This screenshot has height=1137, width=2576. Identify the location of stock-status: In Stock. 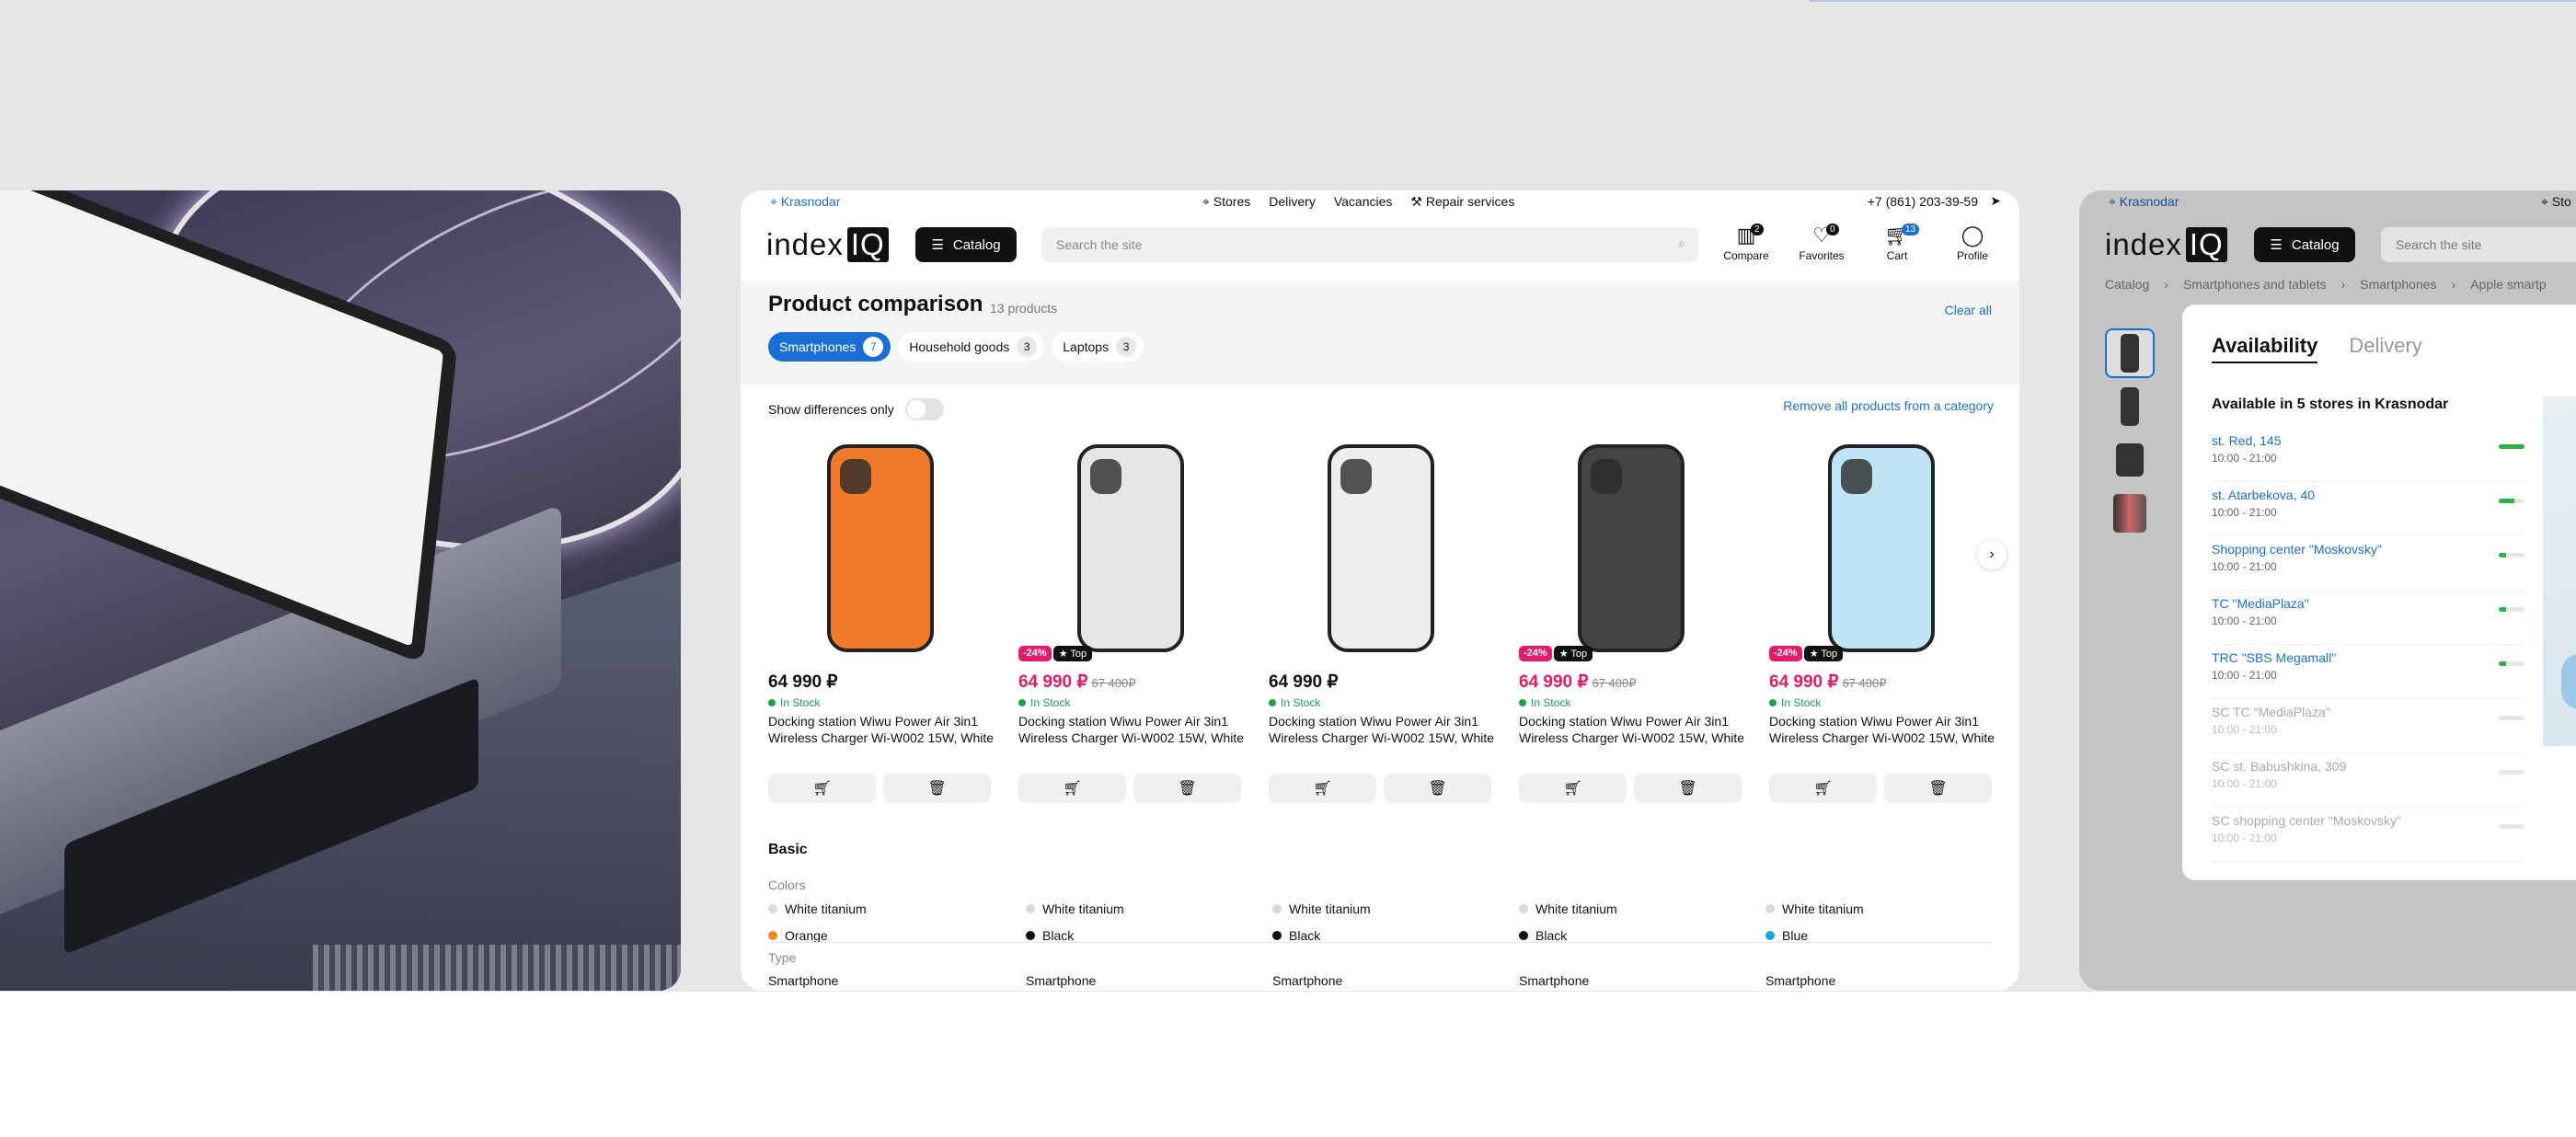
(1294, 702).